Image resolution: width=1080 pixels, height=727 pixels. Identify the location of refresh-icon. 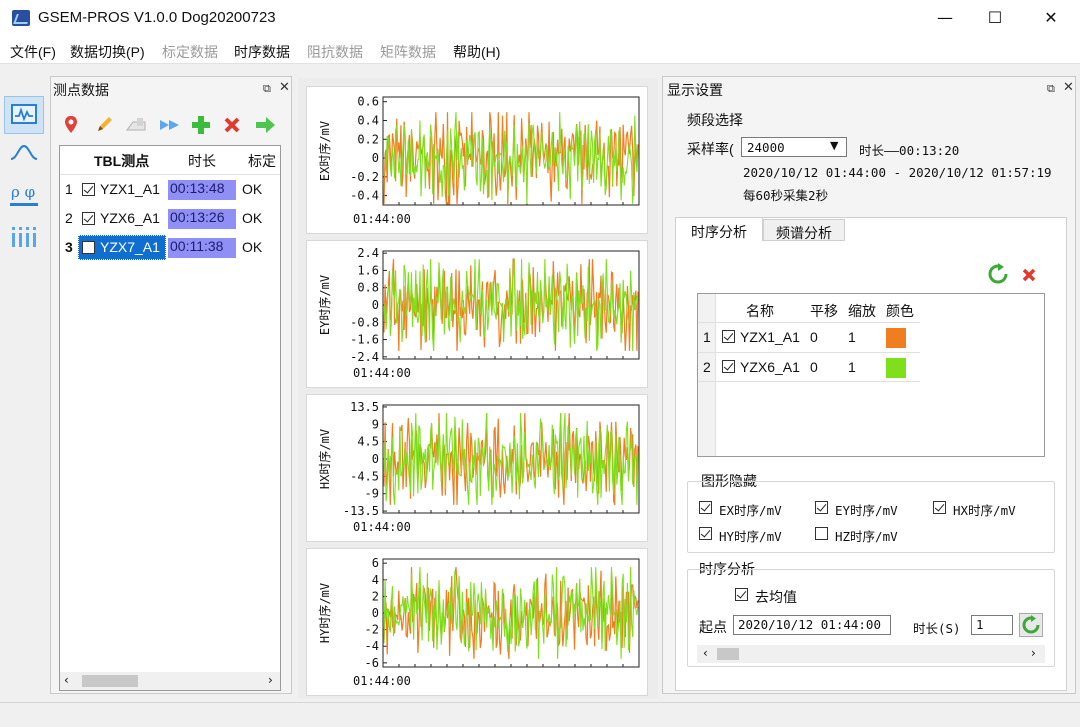
(998, 274).